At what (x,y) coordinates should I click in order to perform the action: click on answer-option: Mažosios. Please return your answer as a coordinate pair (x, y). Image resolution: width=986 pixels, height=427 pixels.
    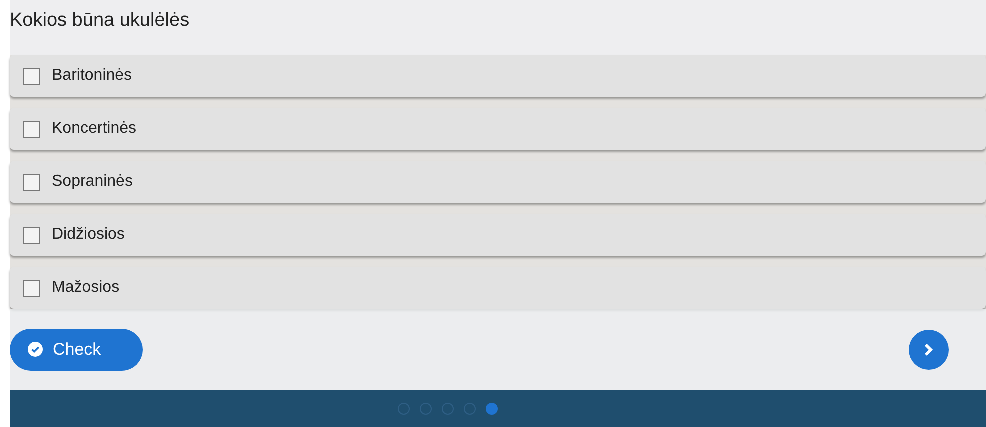
    Looking at the image, I should click on (498, 288).